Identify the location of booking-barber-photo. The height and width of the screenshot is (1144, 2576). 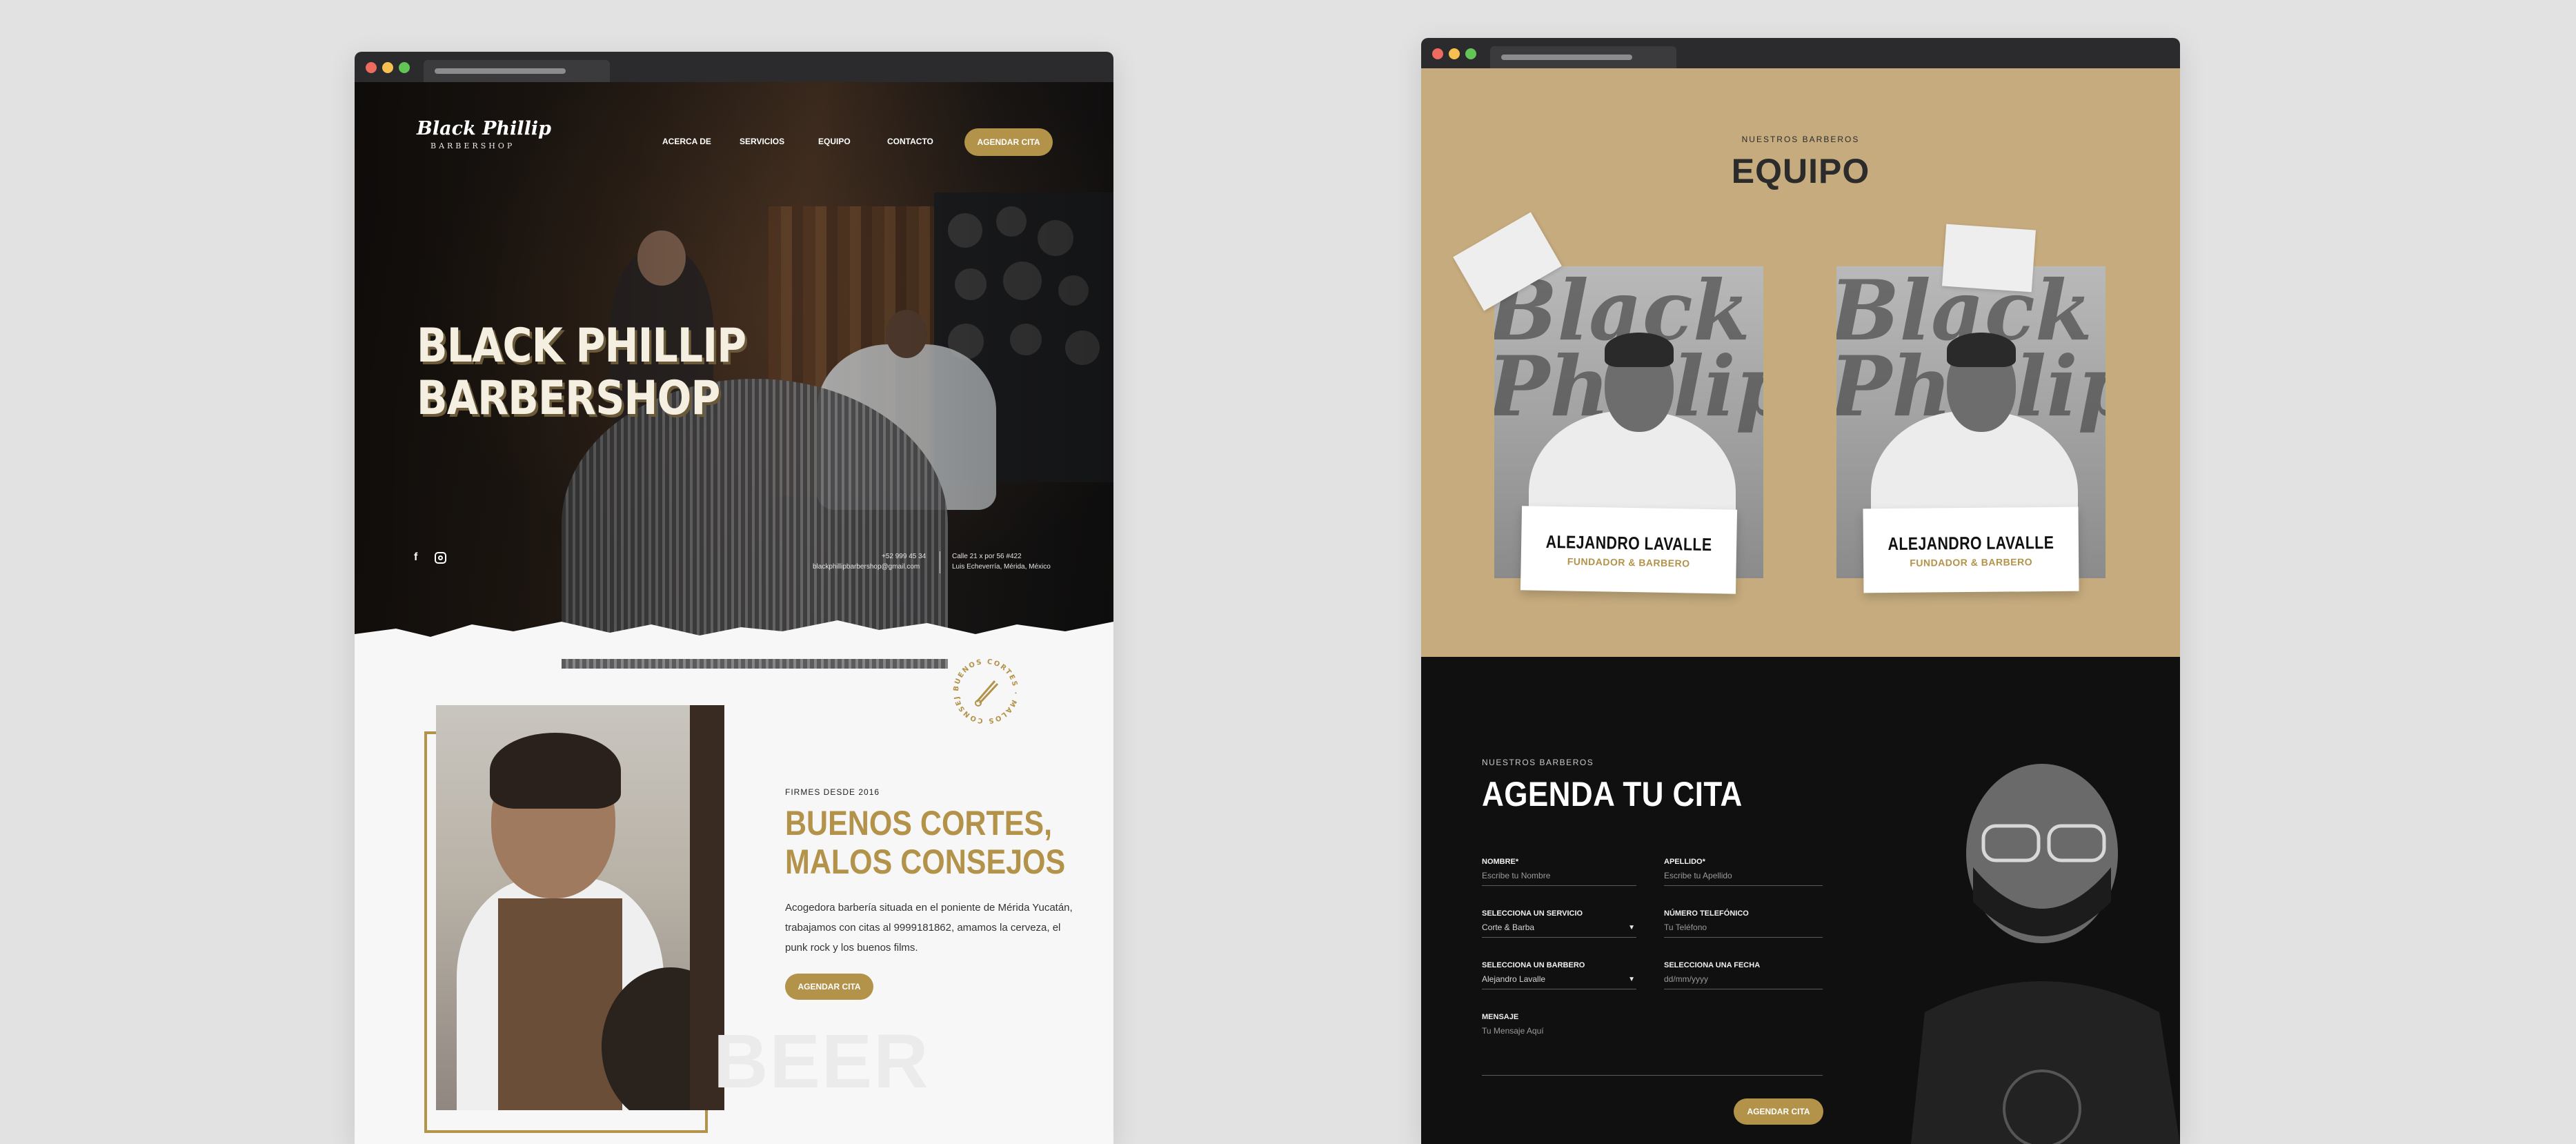
(2045, 954).